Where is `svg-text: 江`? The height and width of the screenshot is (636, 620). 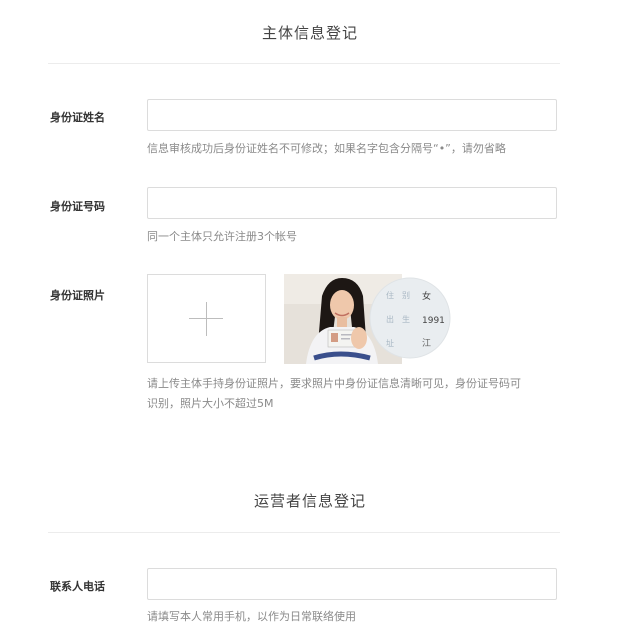 svg-text: 江 is located at coordinates (426, 343).